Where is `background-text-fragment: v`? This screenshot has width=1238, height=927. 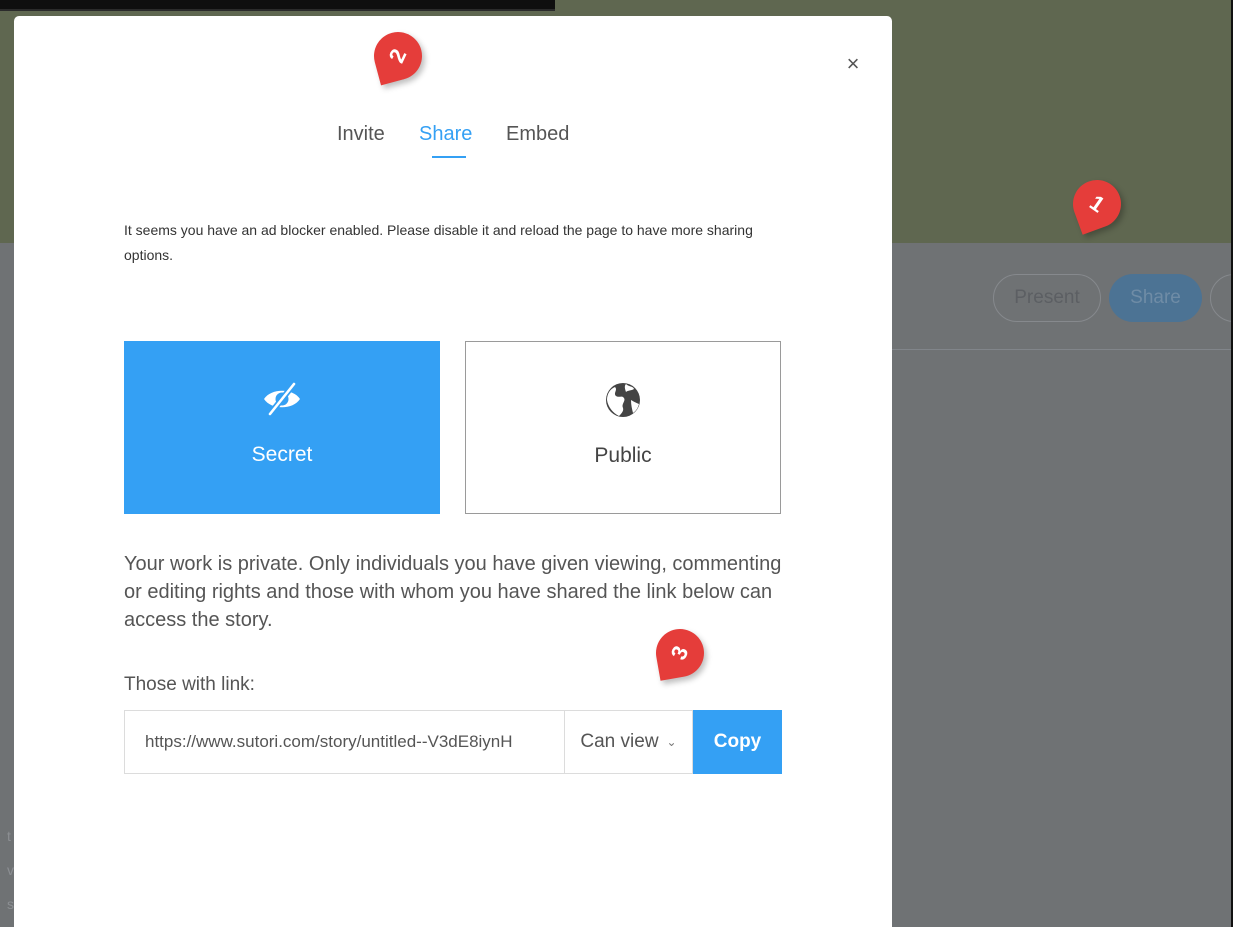
background-text-fragment: v is located at coordinates (10, 870).